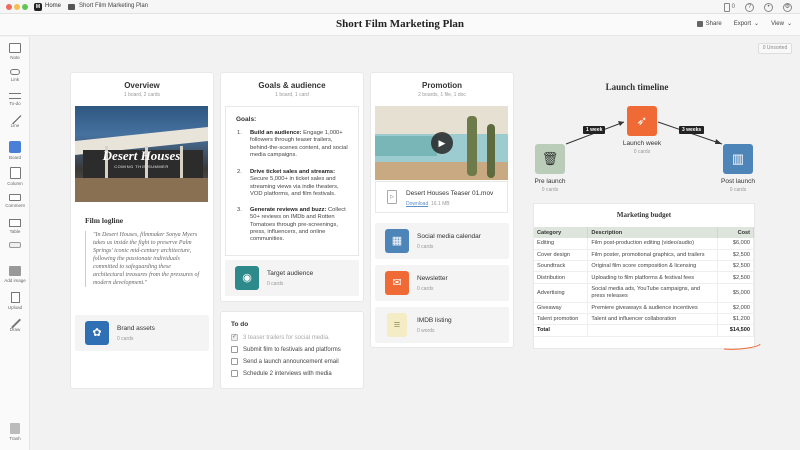  I want to click on overview-title: Overview, so click(142, 85).